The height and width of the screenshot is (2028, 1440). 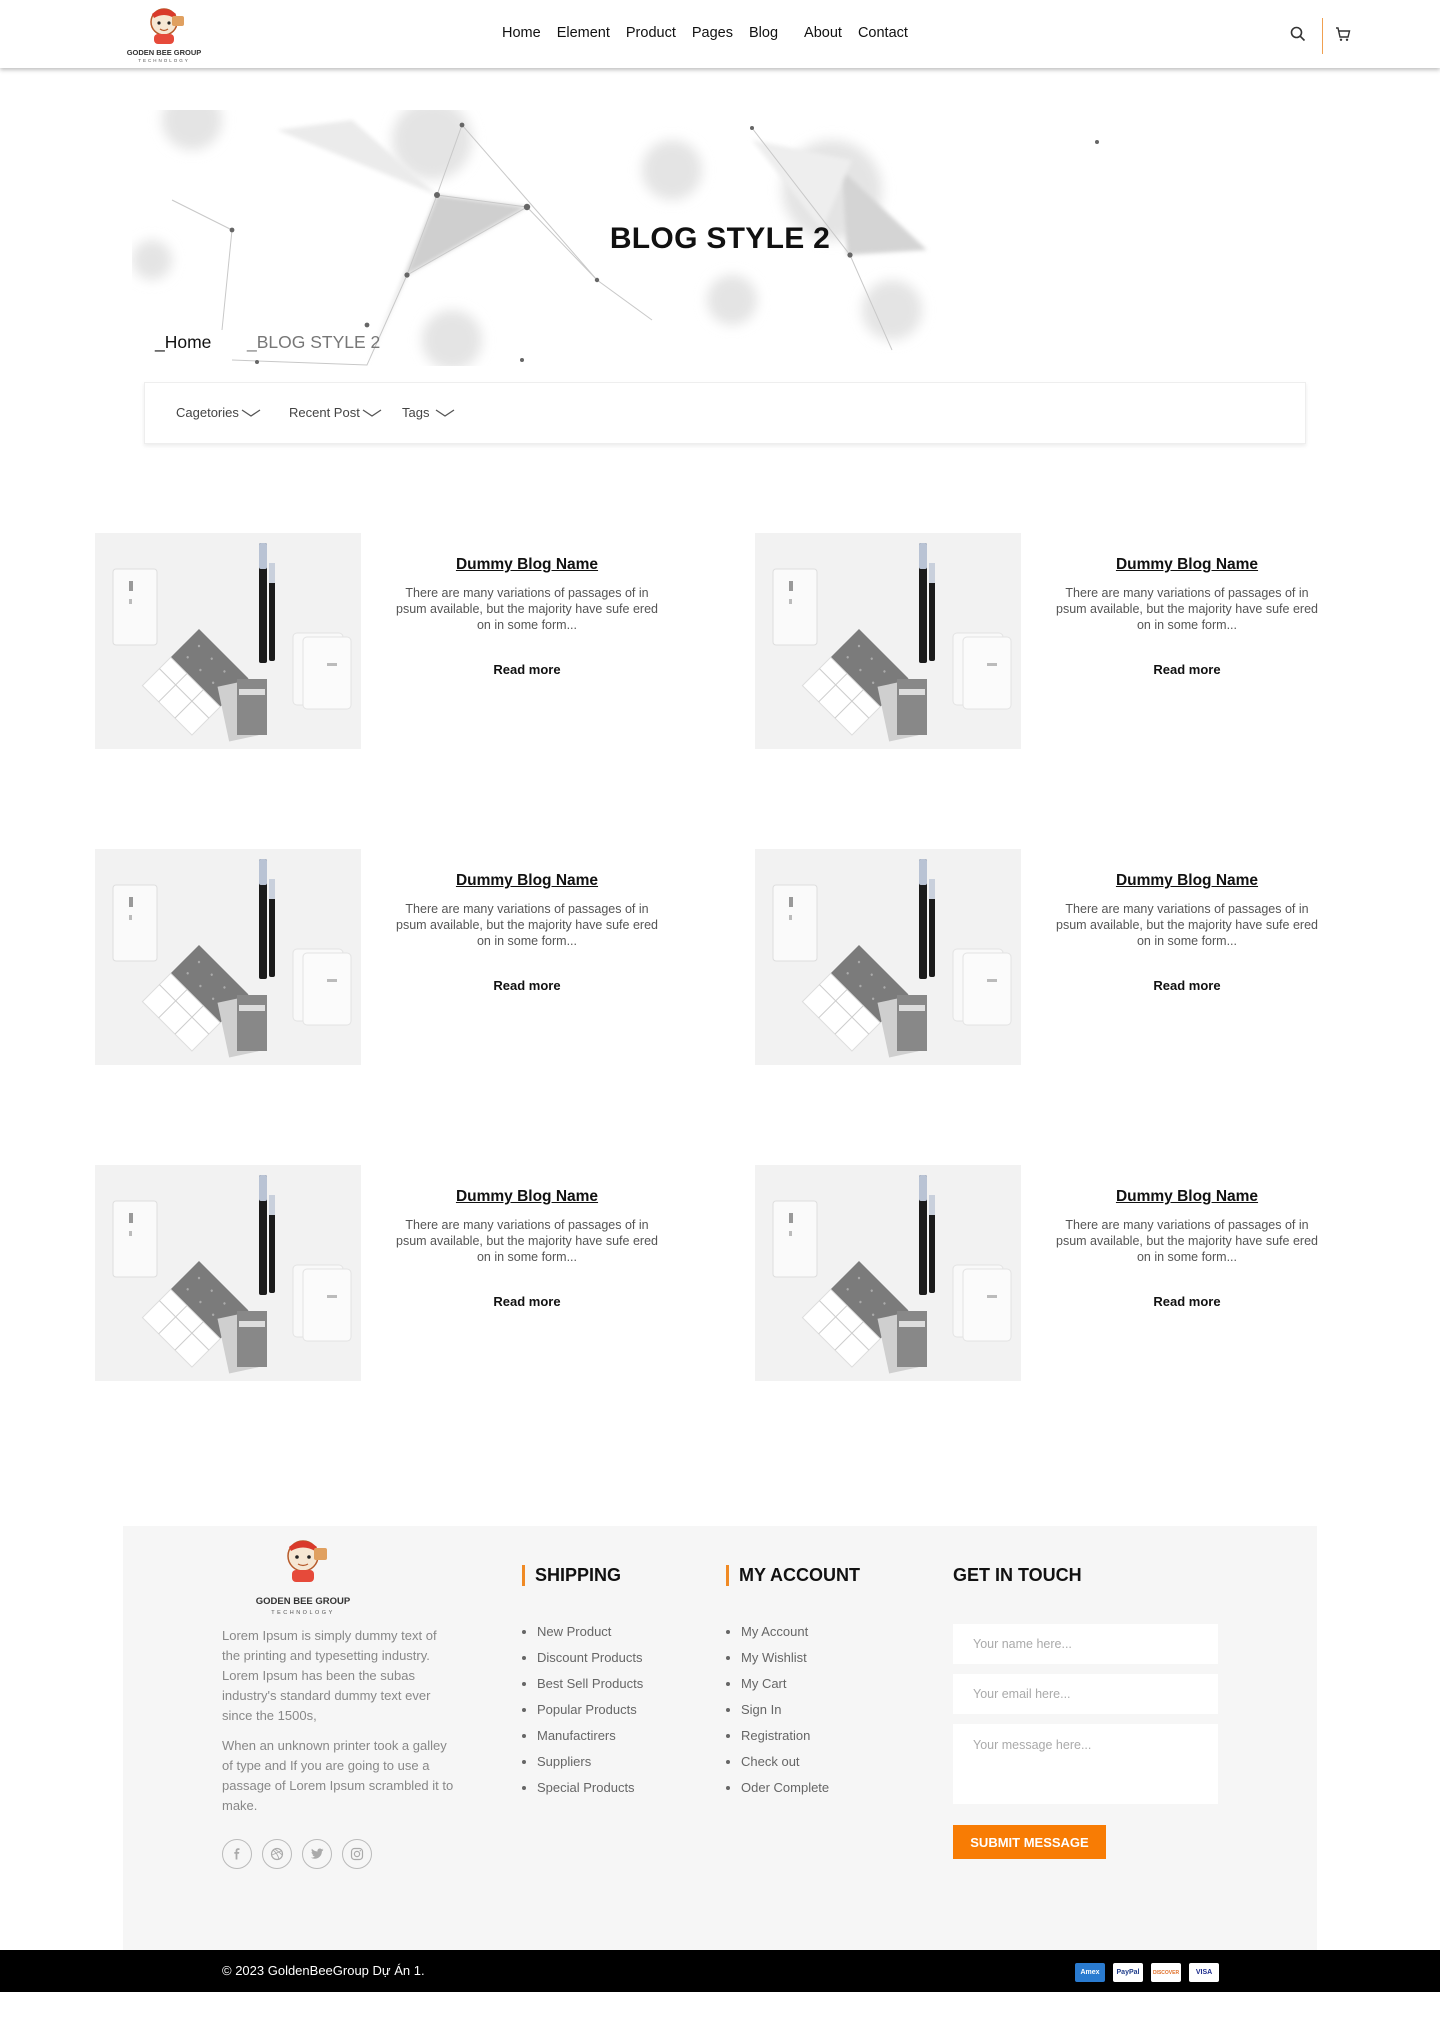 What do you see at coordinates (521, 33) in the screenshot?
I see `nav-item-home: Home` at bounding box center [521, 33].